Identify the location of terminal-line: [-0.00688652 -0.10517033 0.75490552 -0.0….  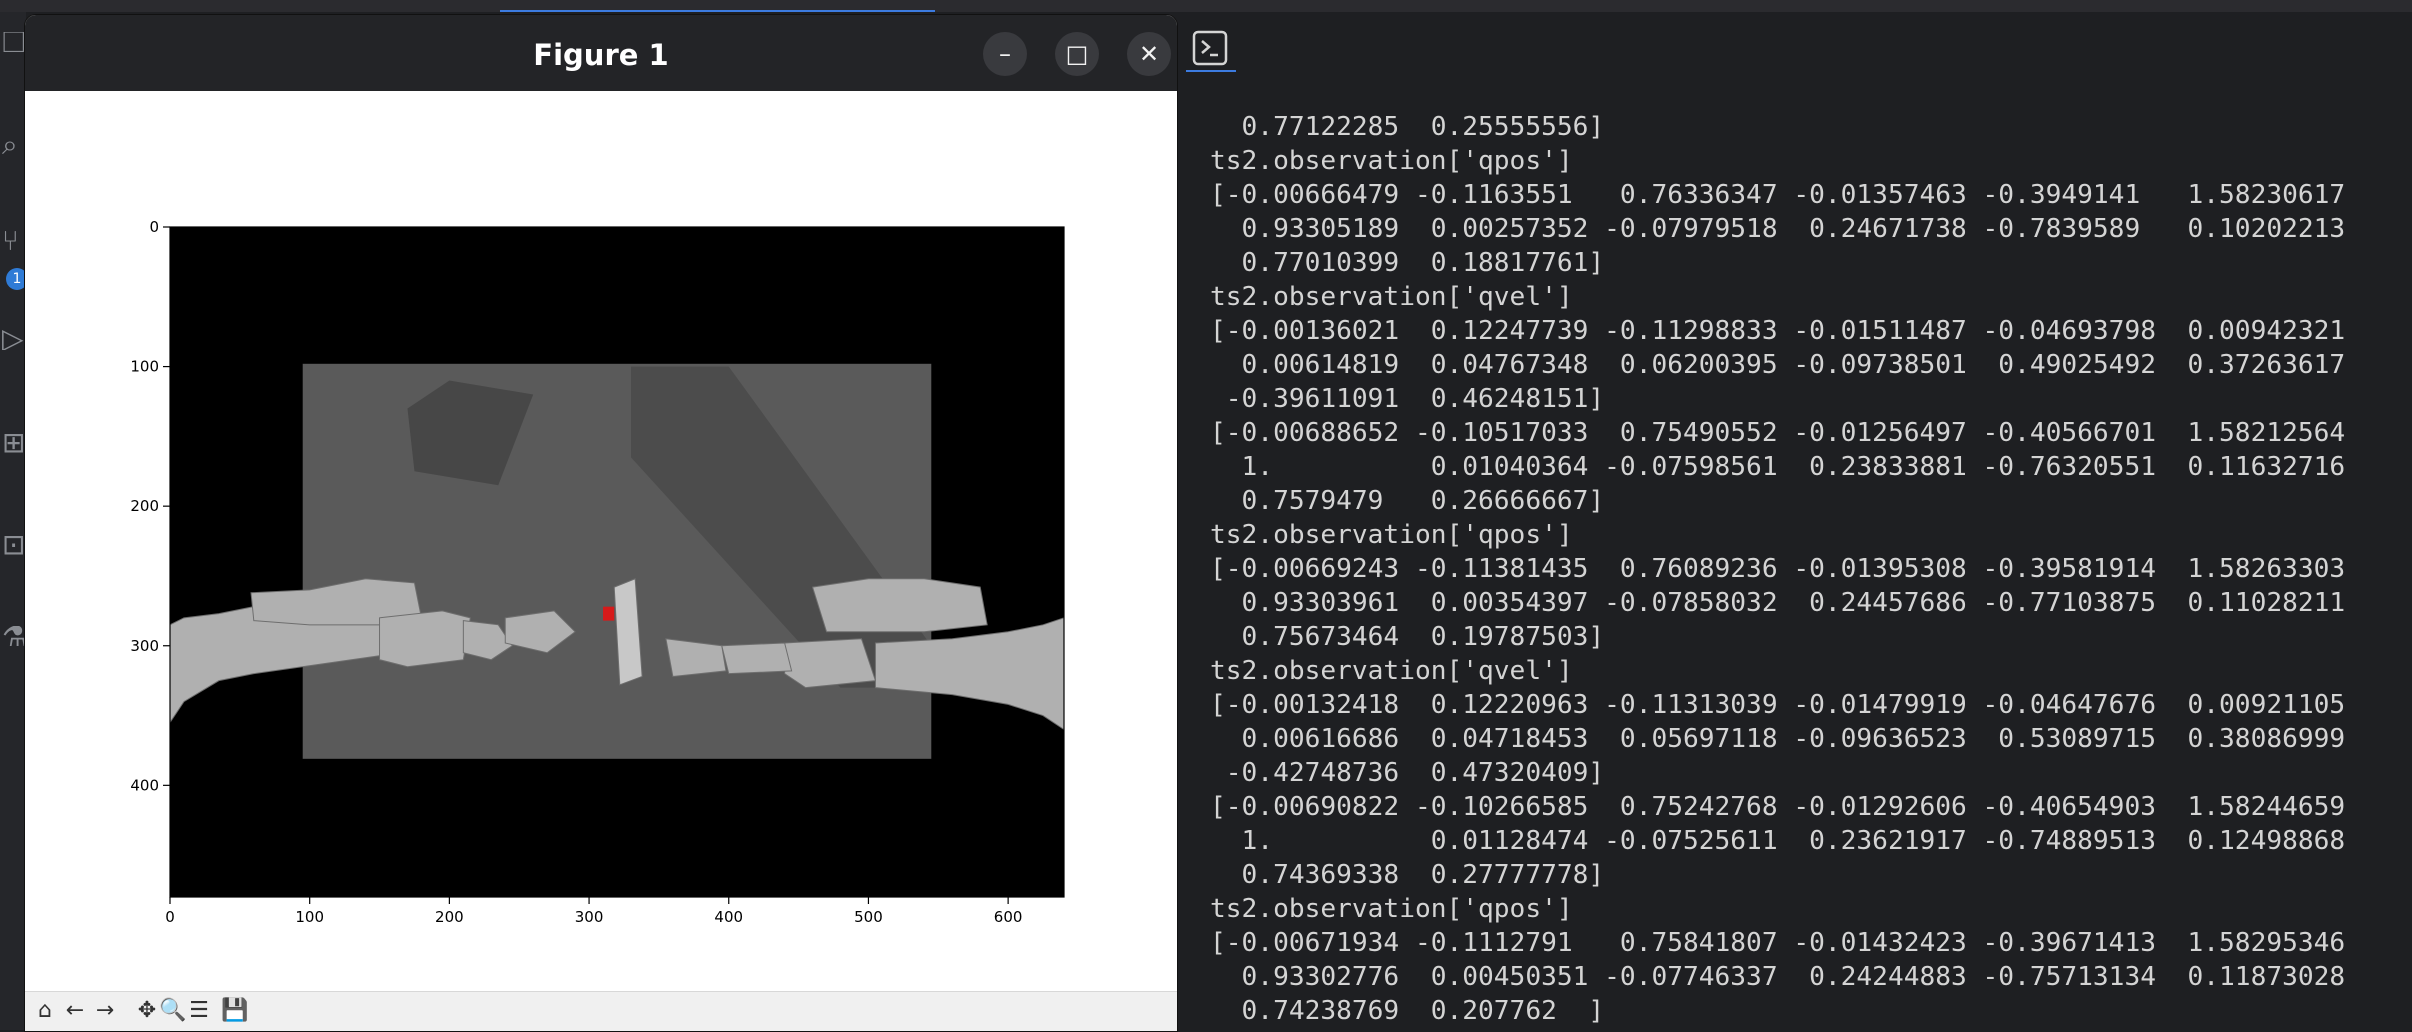
(1778, 433).